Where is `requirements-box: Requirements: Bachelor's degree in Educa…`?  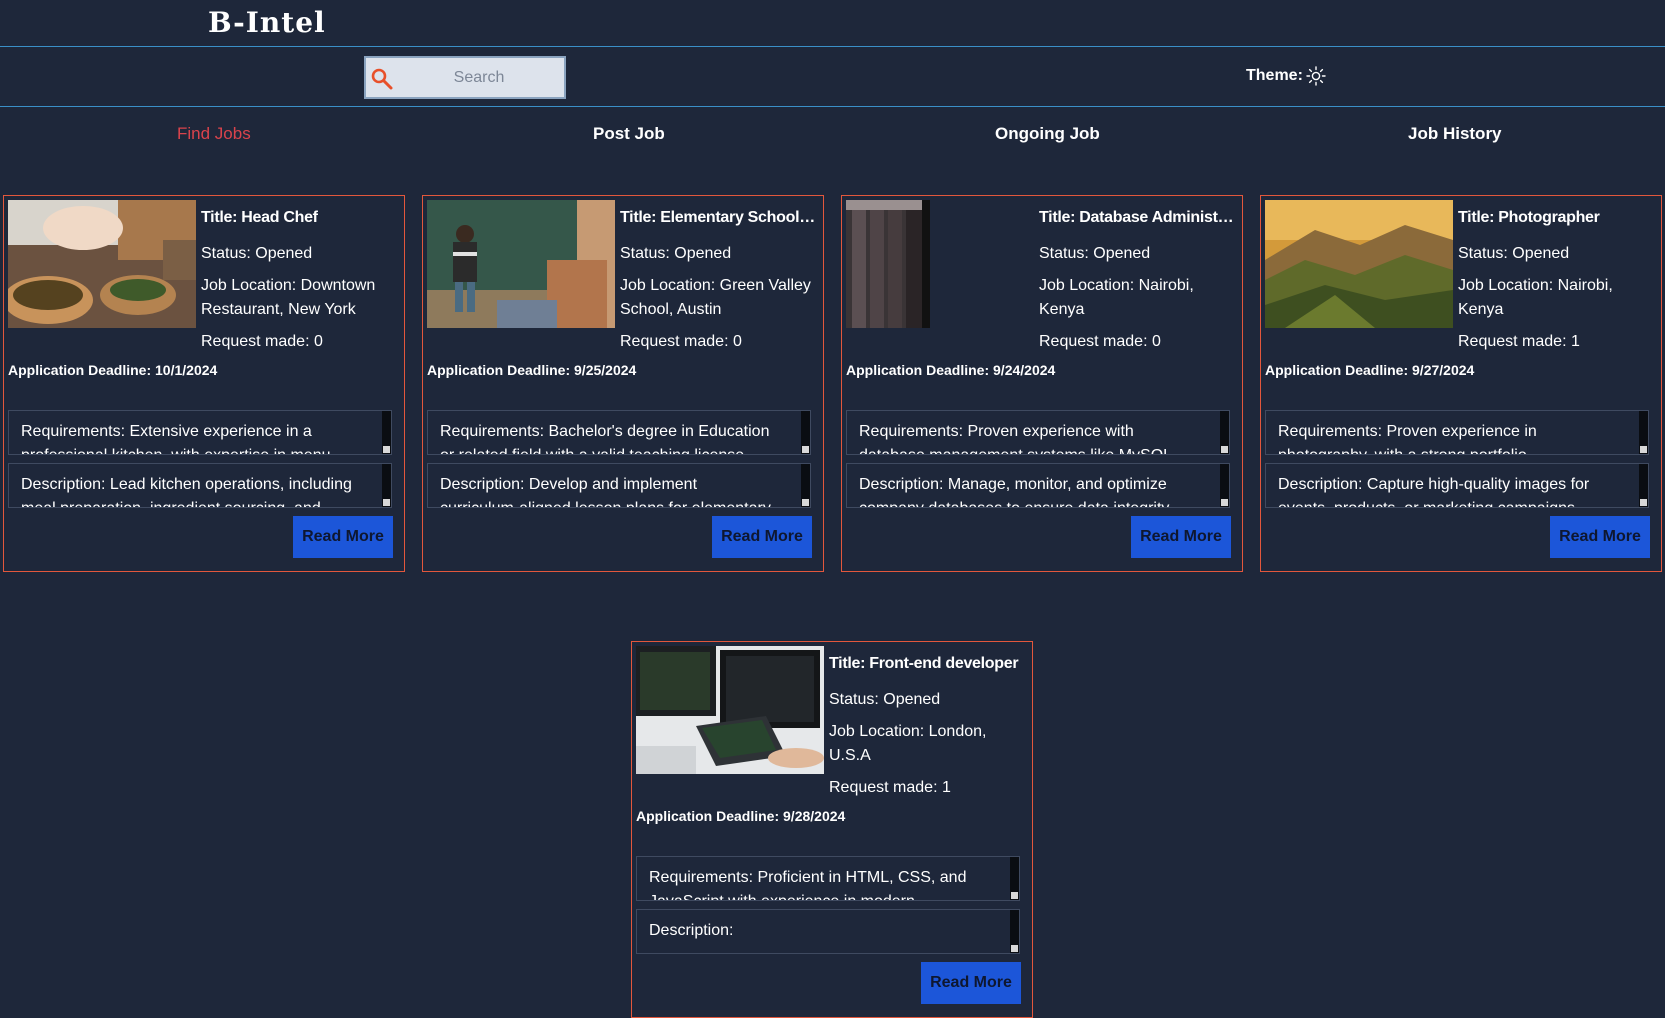
requirements-box: Requirements: Bachelor's degree in Educa… is located at coordinates (619, 432).